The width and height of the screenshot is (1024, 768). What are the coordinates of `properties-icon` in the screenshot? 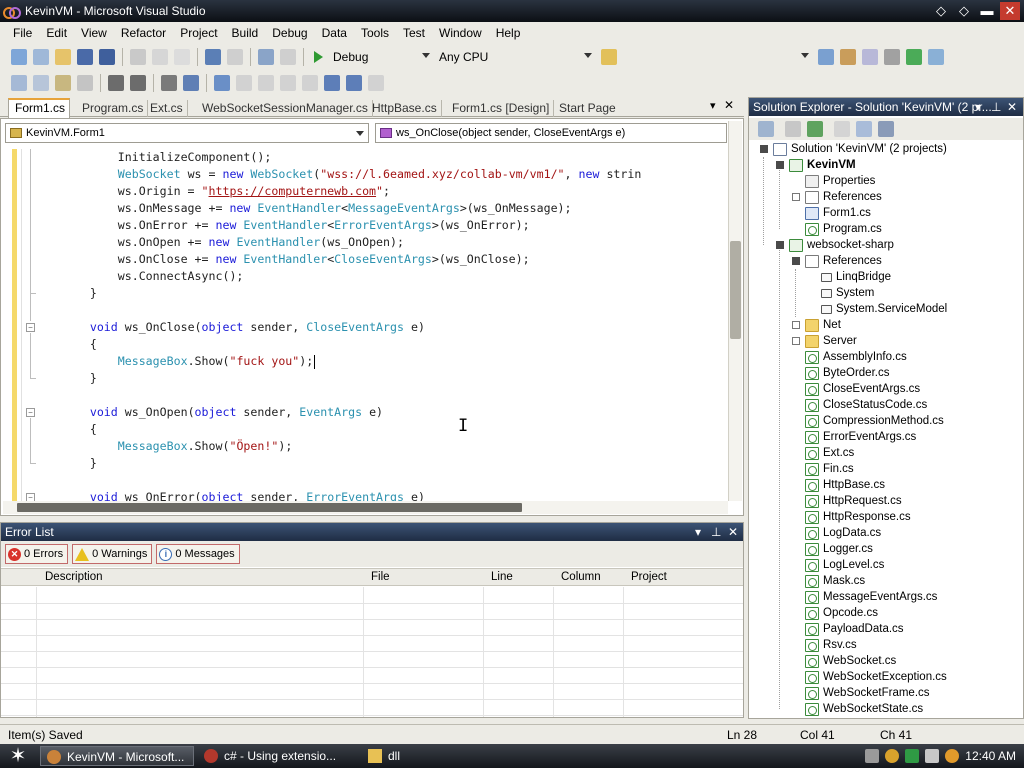 It's located at (766, 129).